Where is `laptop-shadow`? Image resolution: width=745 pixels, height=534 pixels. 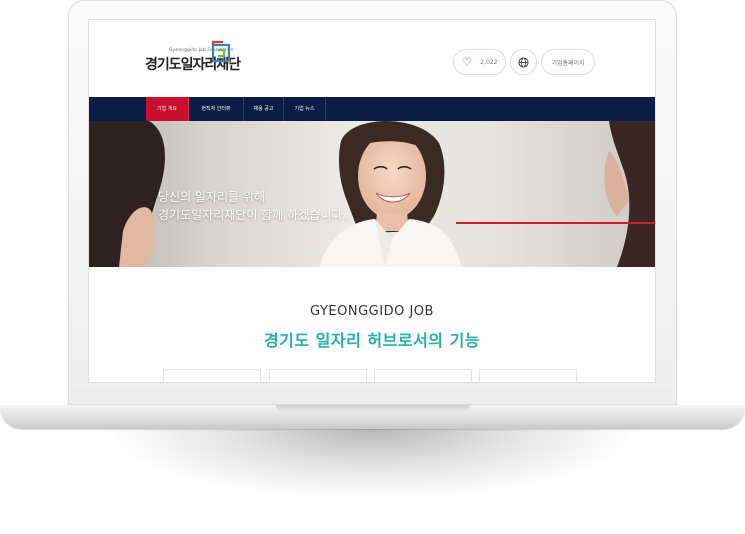
laptop-shadow is located at coordinates (372, 463).